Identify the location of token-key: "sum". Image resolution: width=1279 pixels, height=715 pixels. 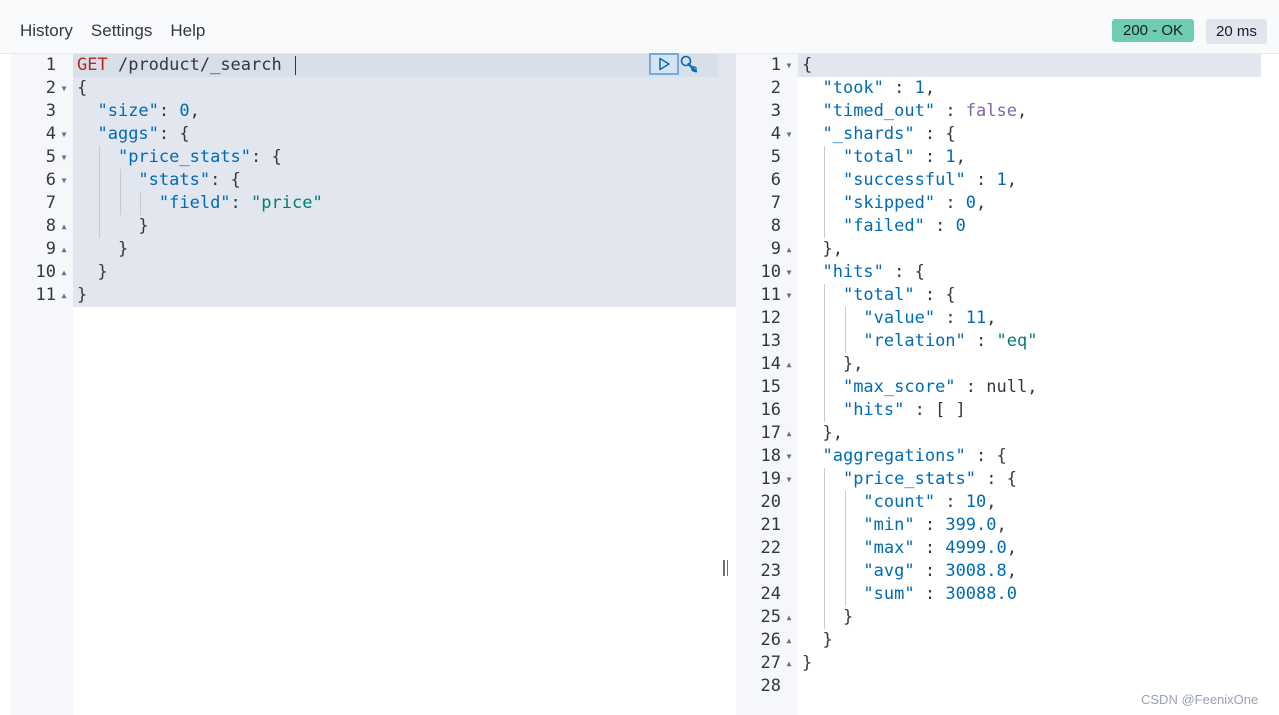
(889, 594).